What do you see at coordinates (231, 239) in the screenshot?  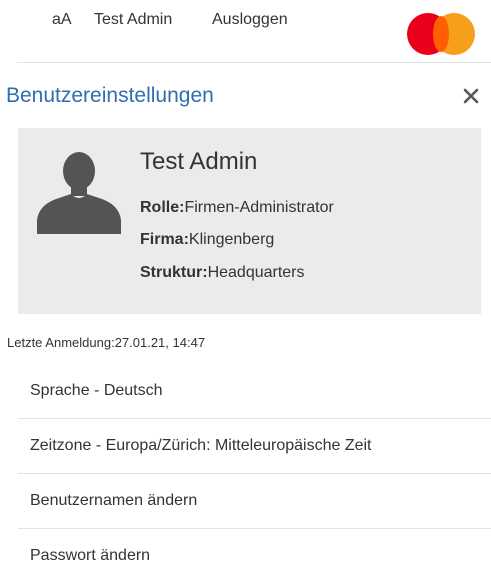 I see `company-value: Klingenberg` at bounding box center [231, 239].